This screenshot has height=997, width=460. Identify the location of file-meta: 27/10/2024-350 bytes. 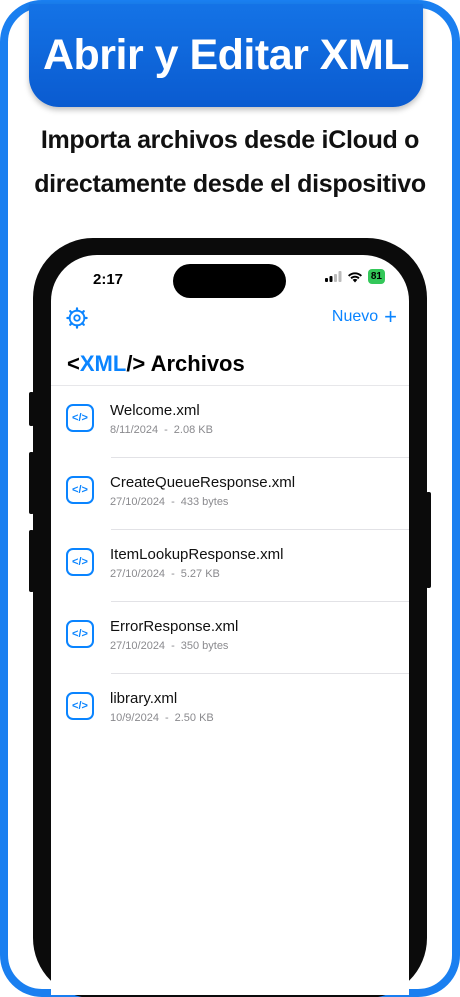
(169, 646).